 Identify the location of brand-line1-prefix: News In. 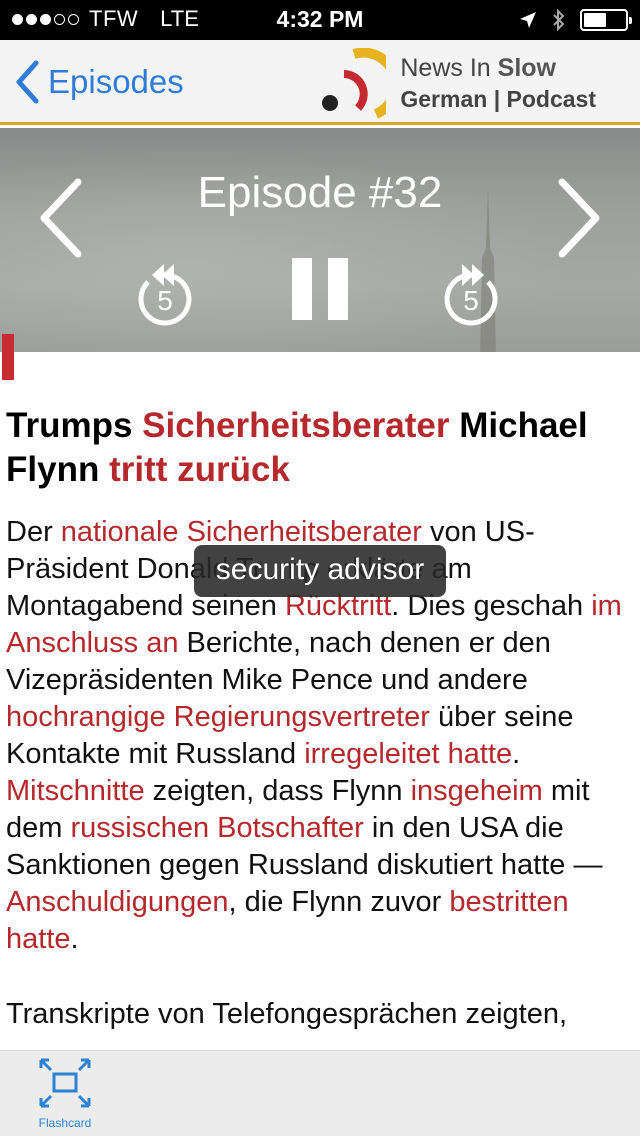
(449, 68).